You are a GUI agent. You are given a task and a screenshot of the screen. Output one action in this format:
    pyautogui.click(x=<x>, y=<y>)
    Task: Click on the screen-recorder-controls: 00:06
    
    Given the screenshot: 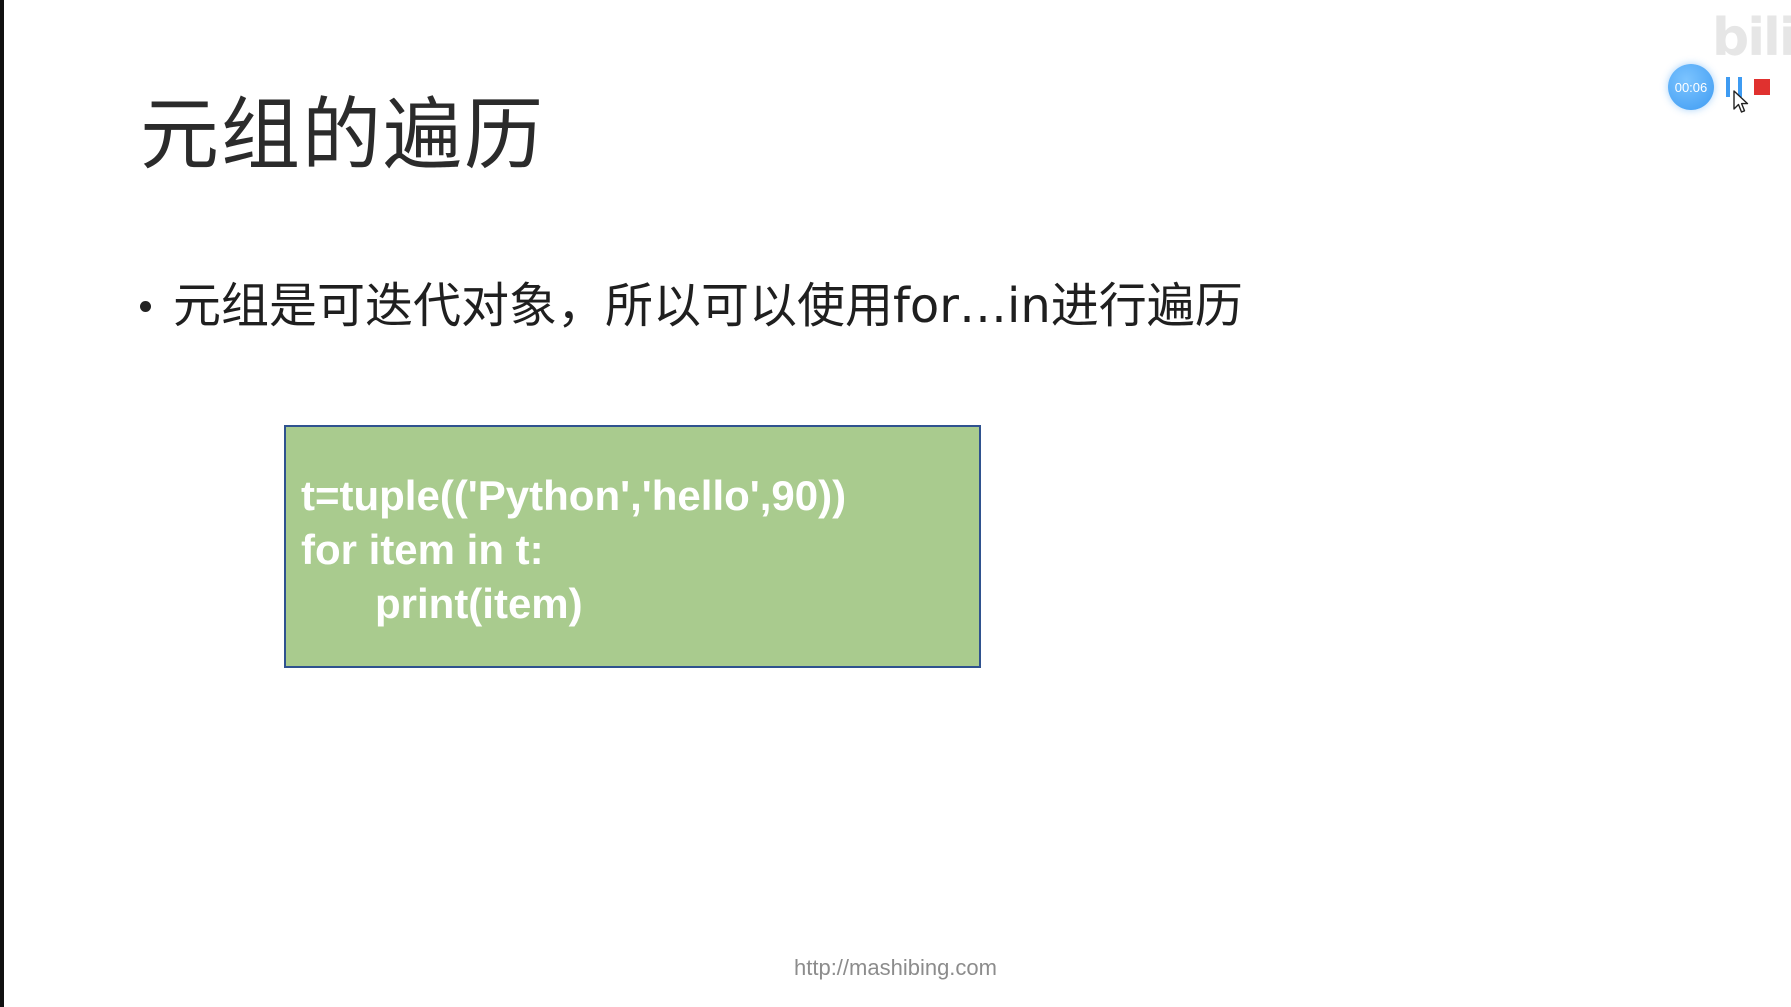 What is the action you would take?
    pyautogui.click(x=1719, y=87)
    